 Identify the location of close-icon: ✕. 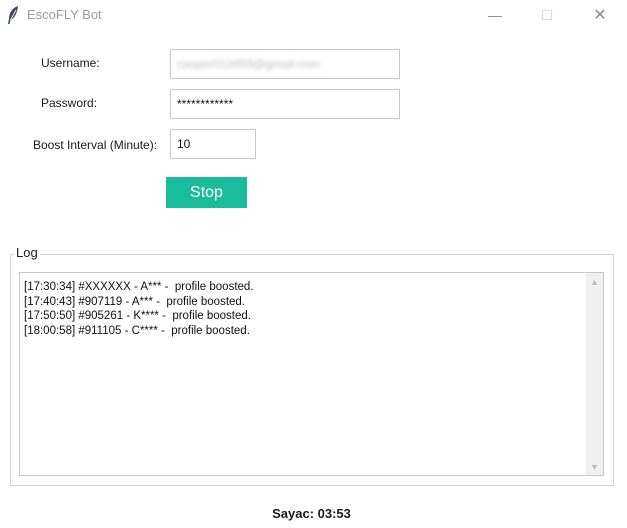
(600, 15).